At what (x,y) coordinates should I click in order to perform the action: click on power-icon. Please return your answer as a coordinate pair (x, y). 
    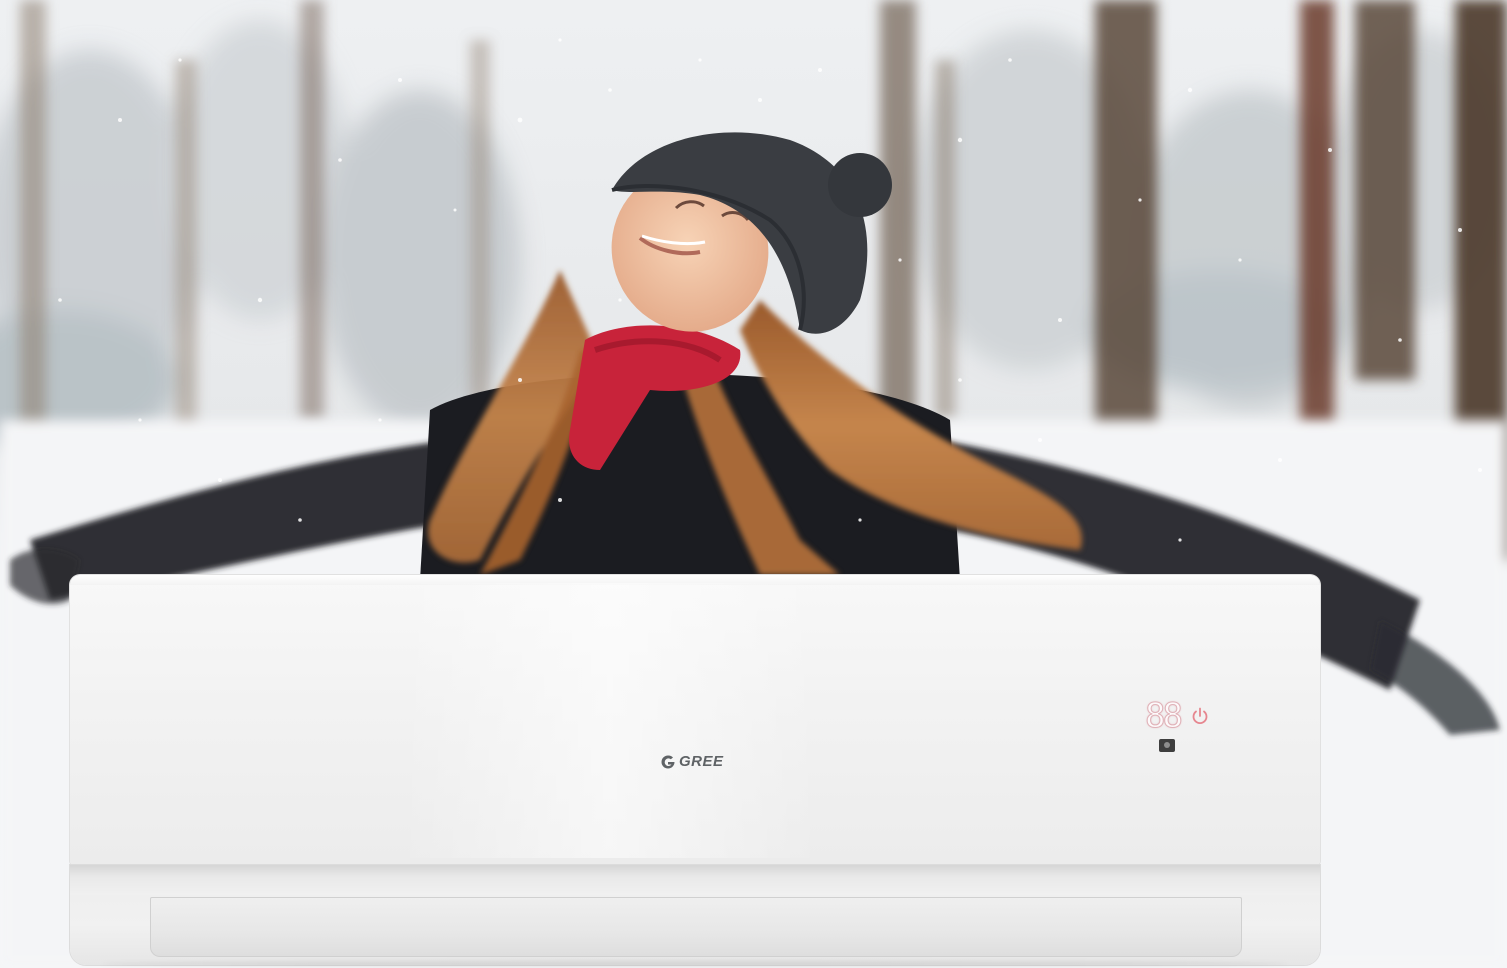
    Looking at the image, I should click on (1200, 716).